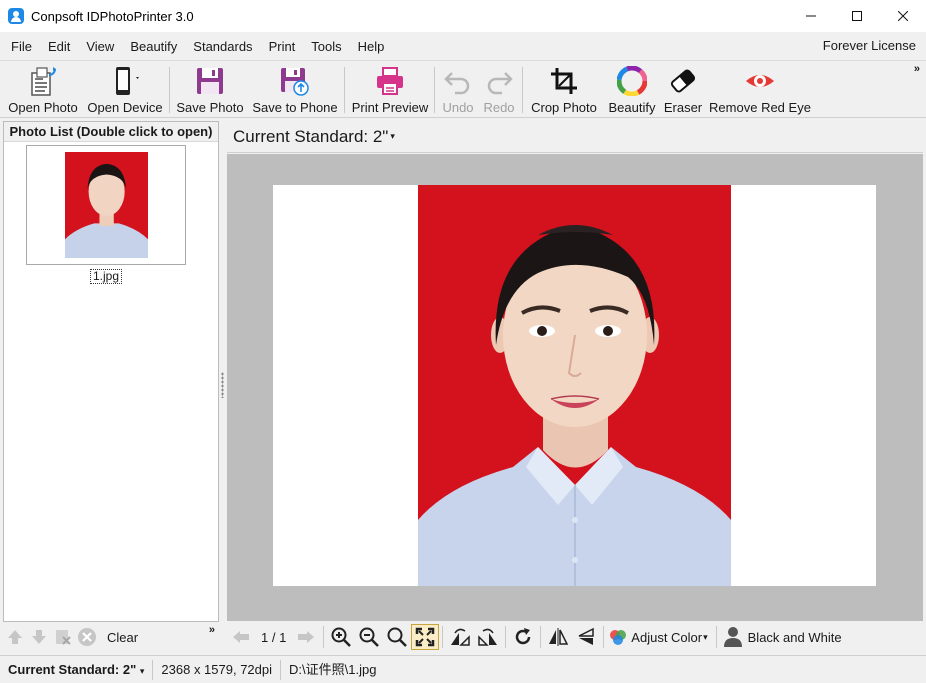  I want to click on clear-button-icon-wrap, so click(87, 637).